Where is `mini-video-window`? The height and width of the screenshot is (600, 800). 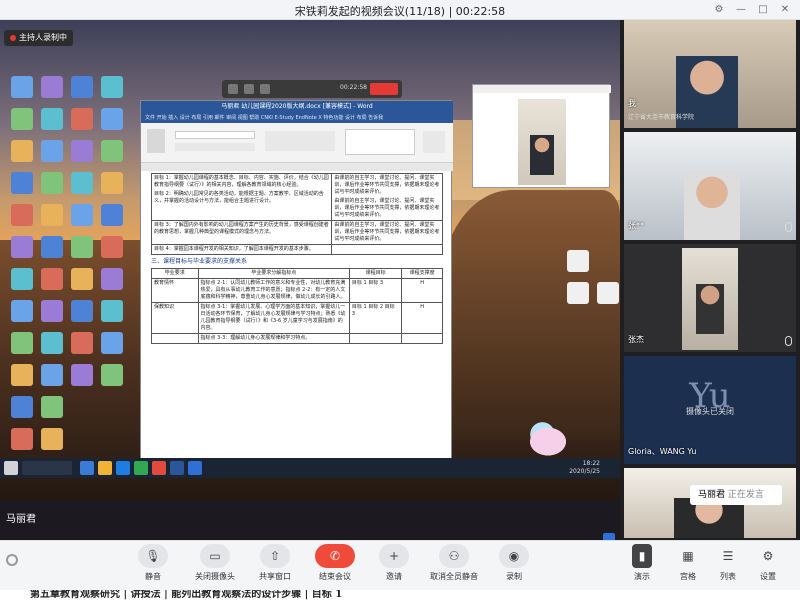
mini-video-window is located at coordinates (541, 136).